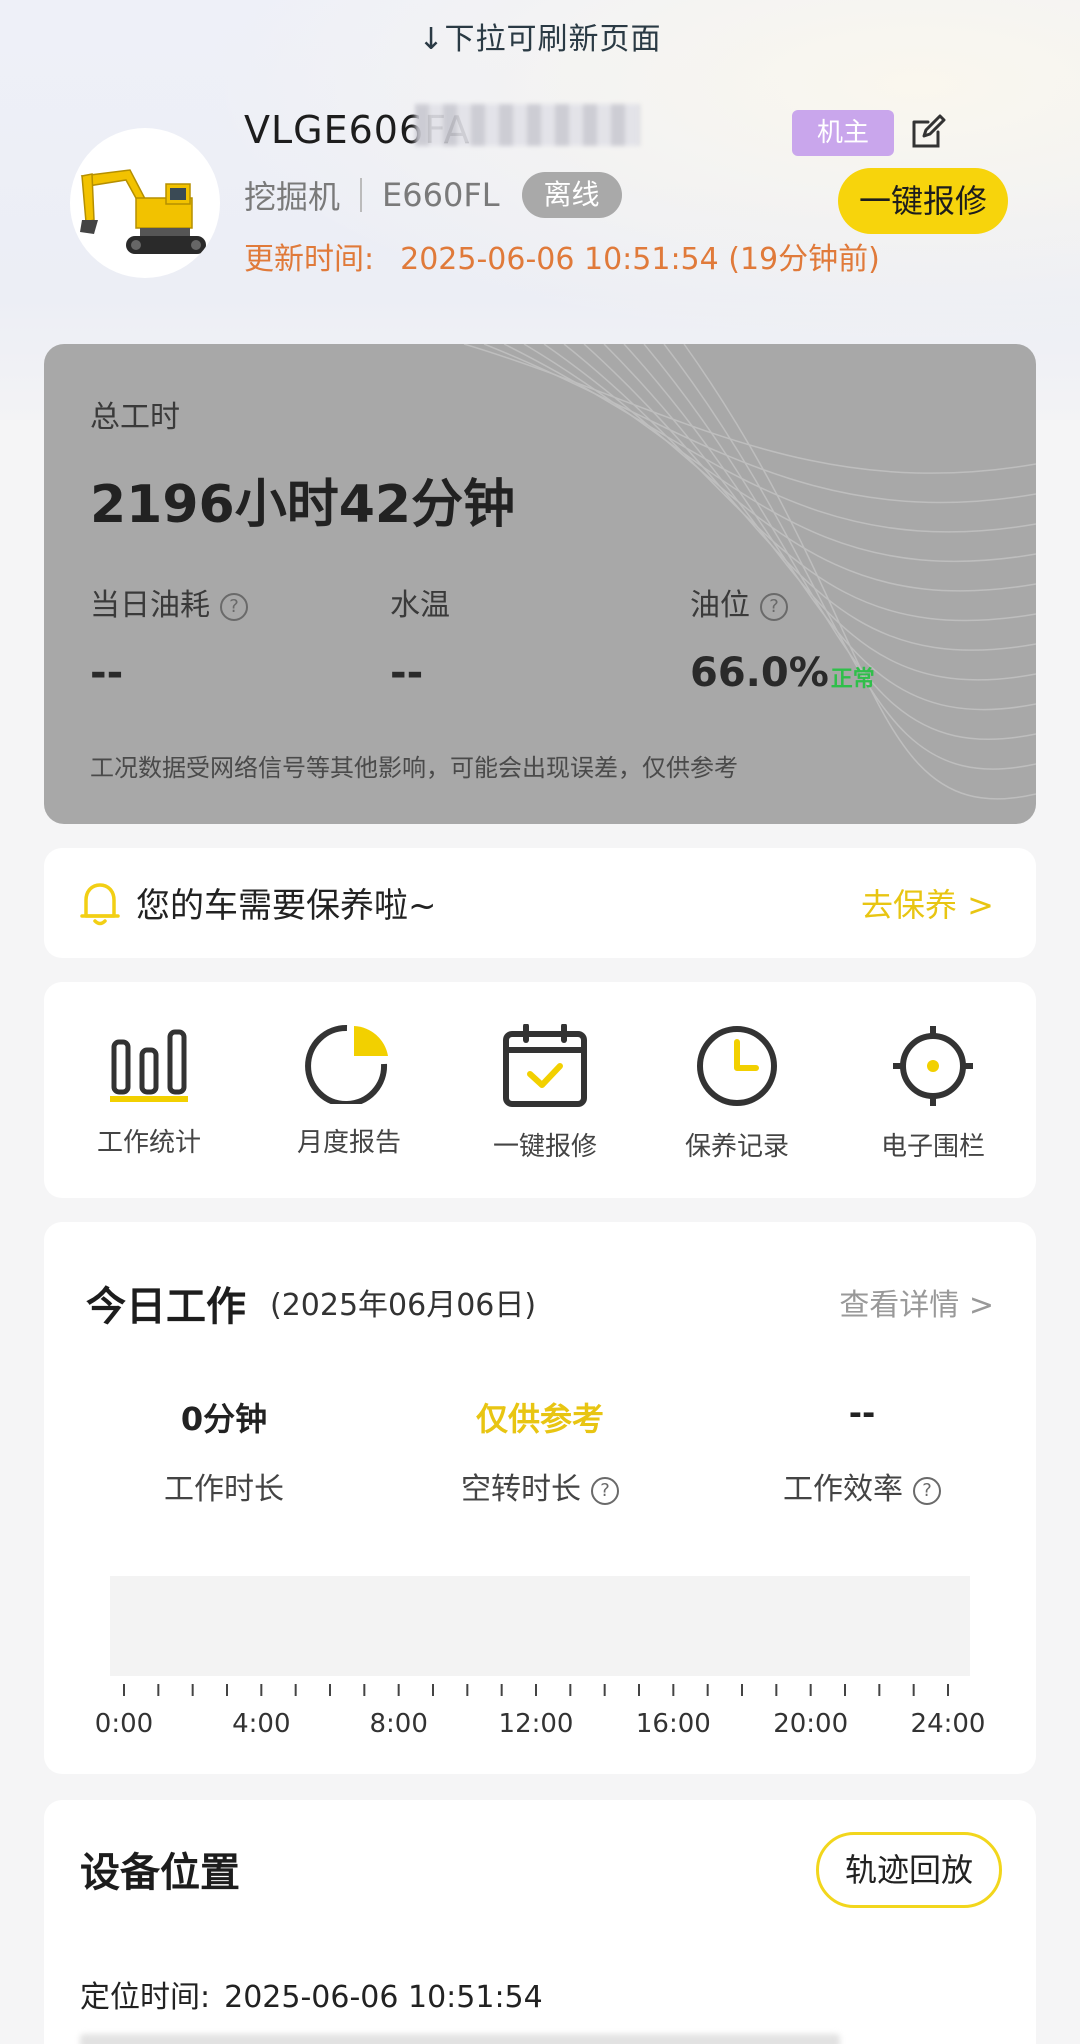 The image size is (1080, 2044). What do you see at coordinates (927, 903) in the screenshot?
I see `go-maintenance-link: 去保养 >` at bounding box center [927, 903].